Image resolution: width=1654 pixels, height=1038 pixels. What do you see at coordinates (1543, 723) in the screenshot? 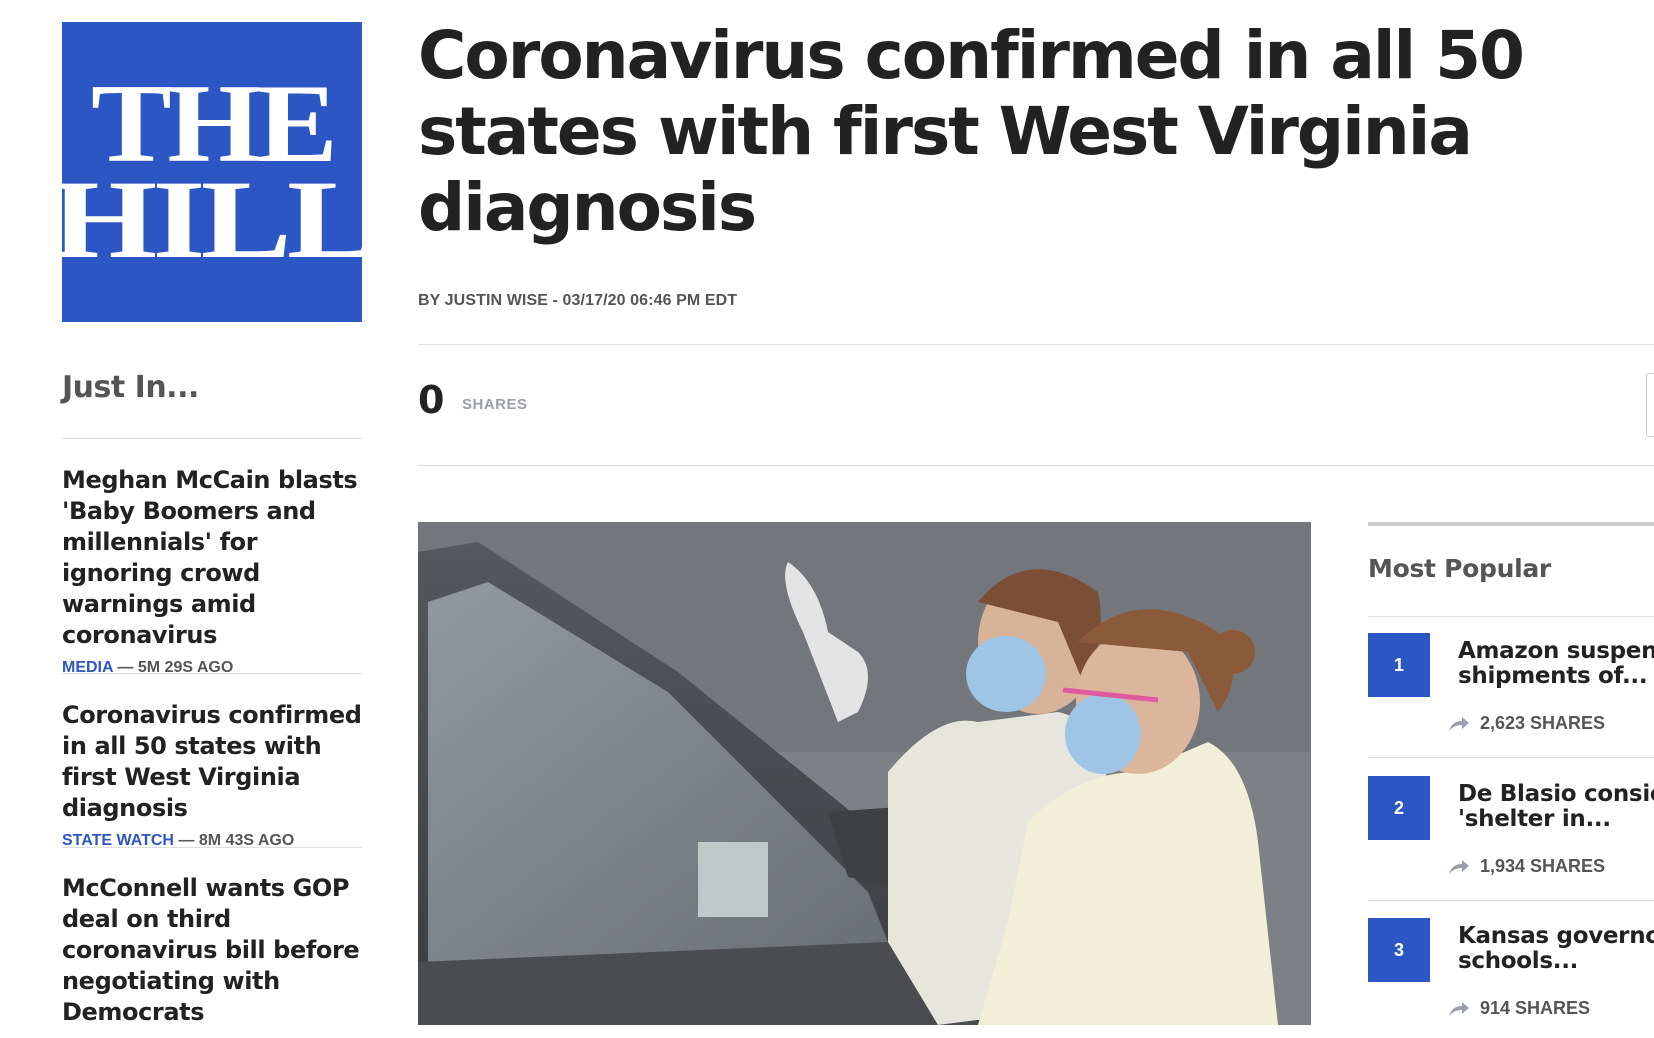
I see `popular-share-count: 2,623 SHARES` at bounding box center [1543, 723].